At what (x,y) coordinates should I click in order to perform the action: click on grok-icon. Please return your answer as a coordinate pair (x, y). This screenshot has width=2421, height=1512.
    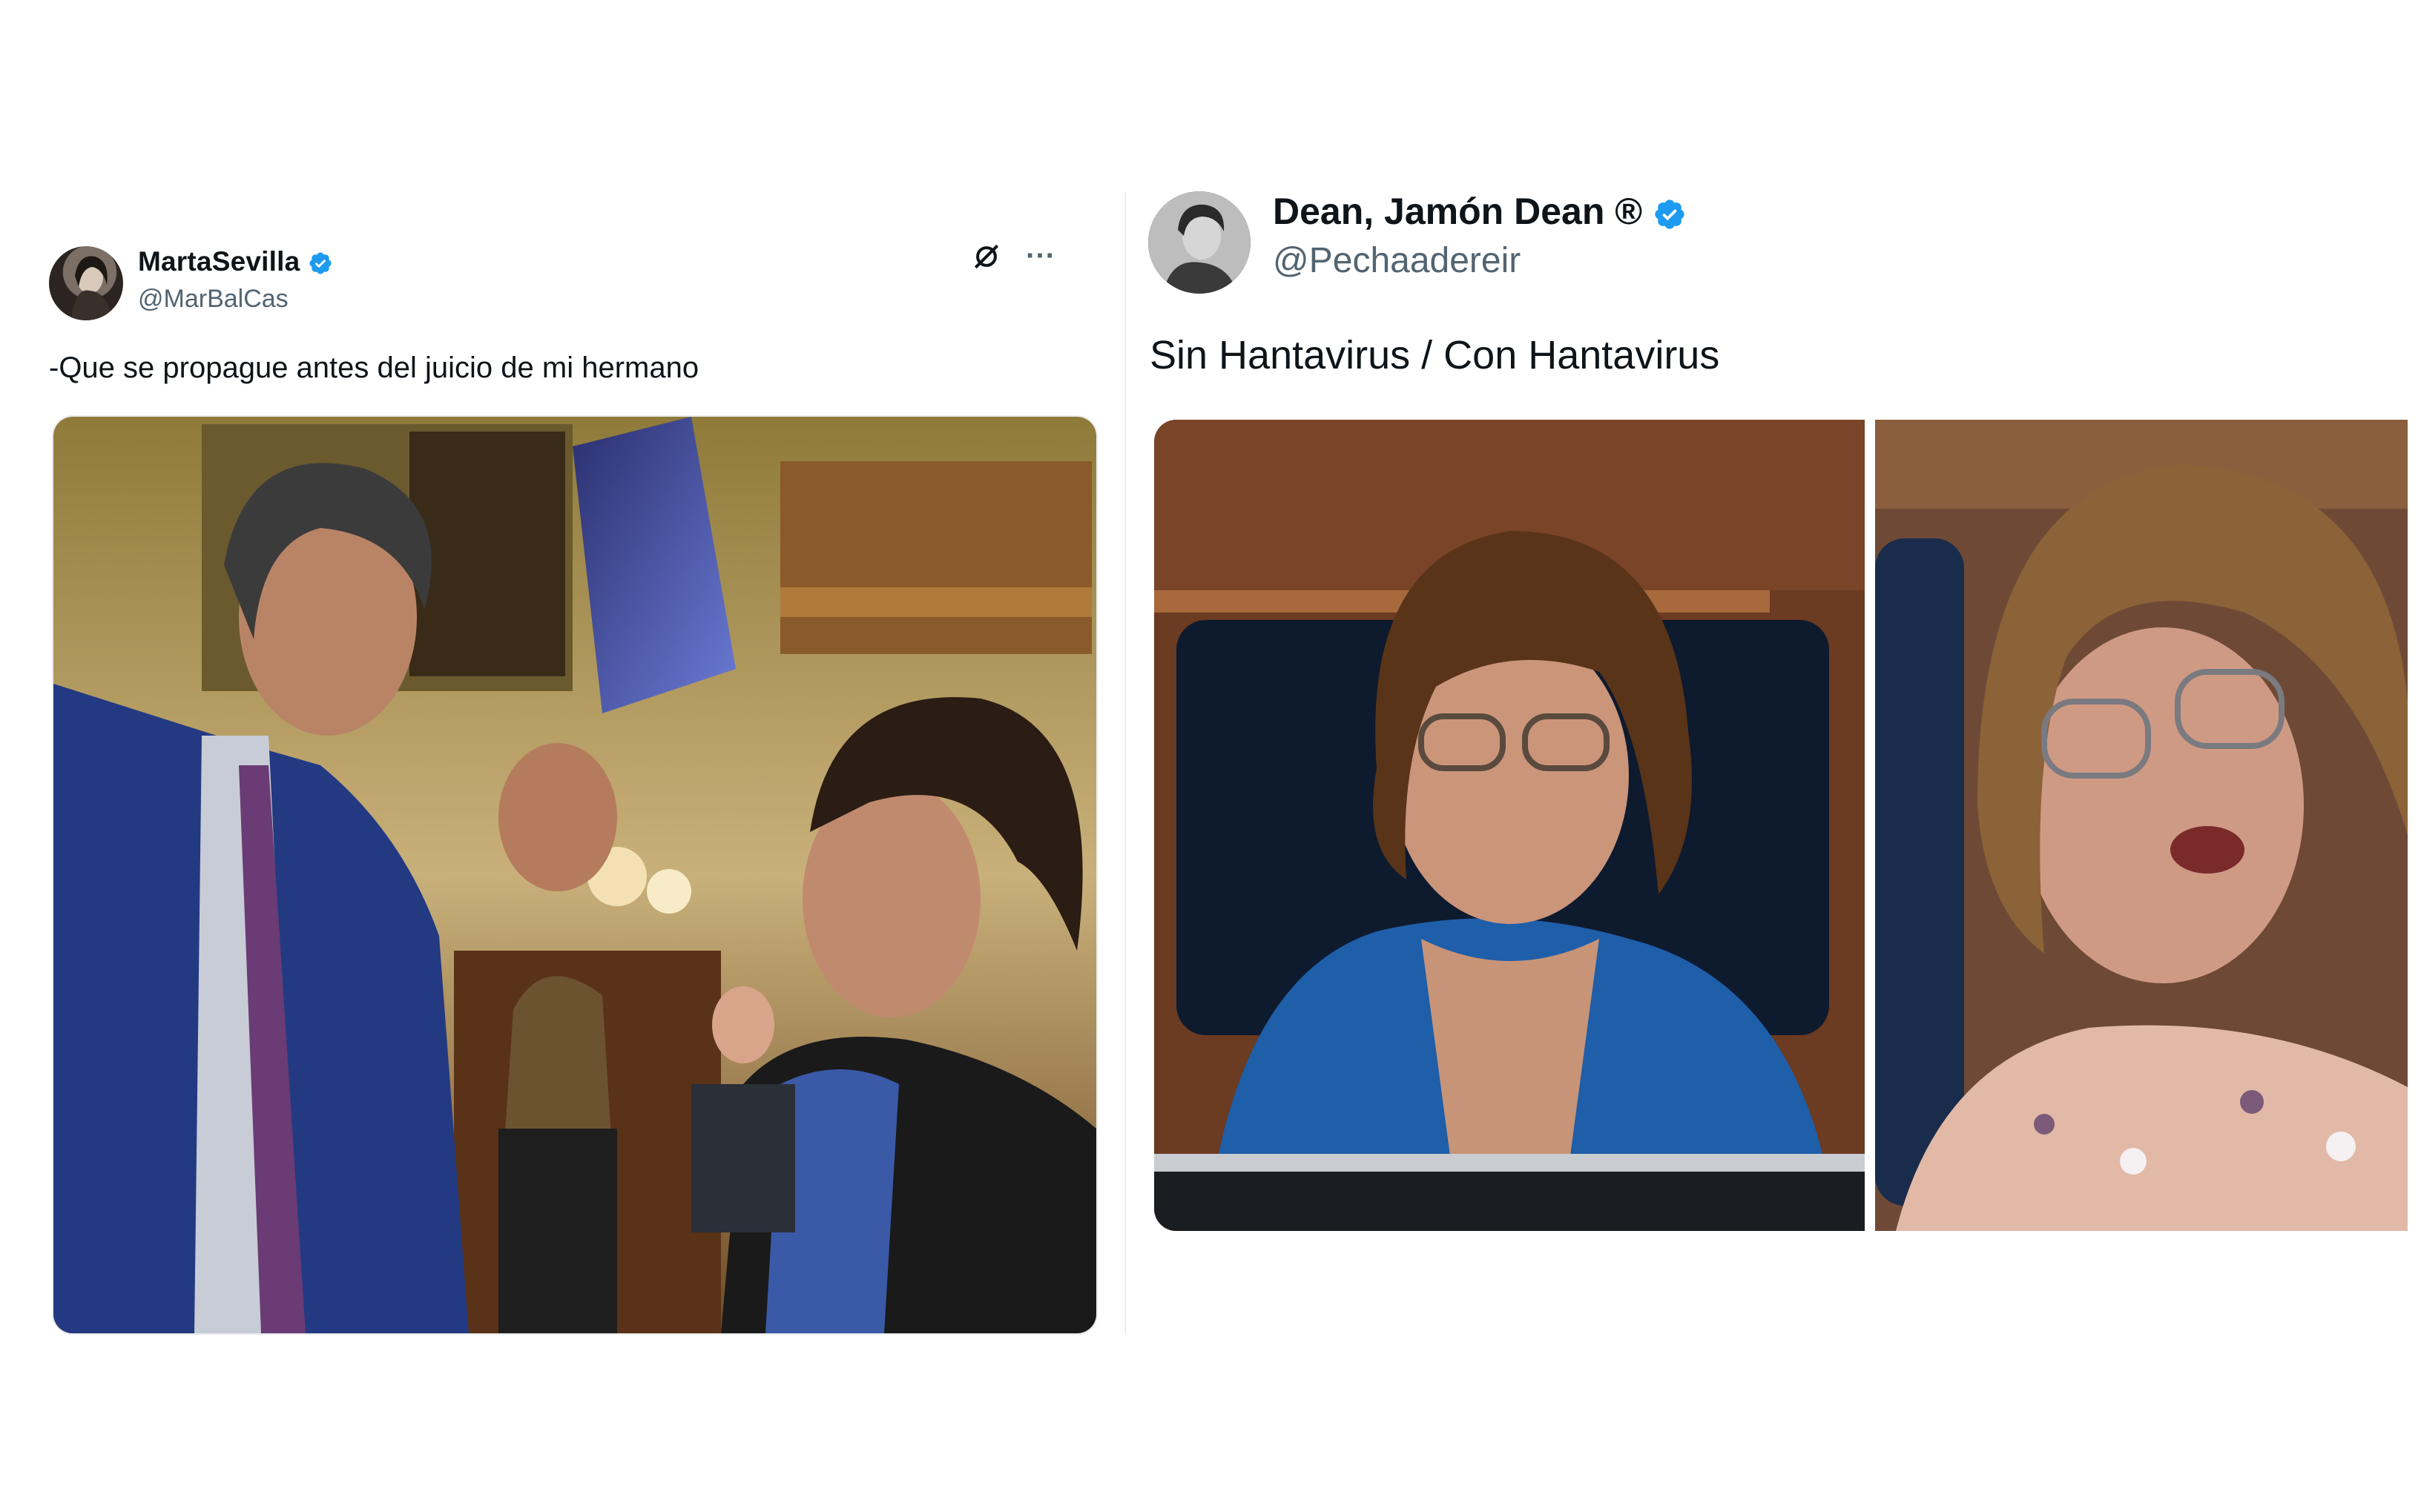
    Looking at the image, I should click on (986, 256).